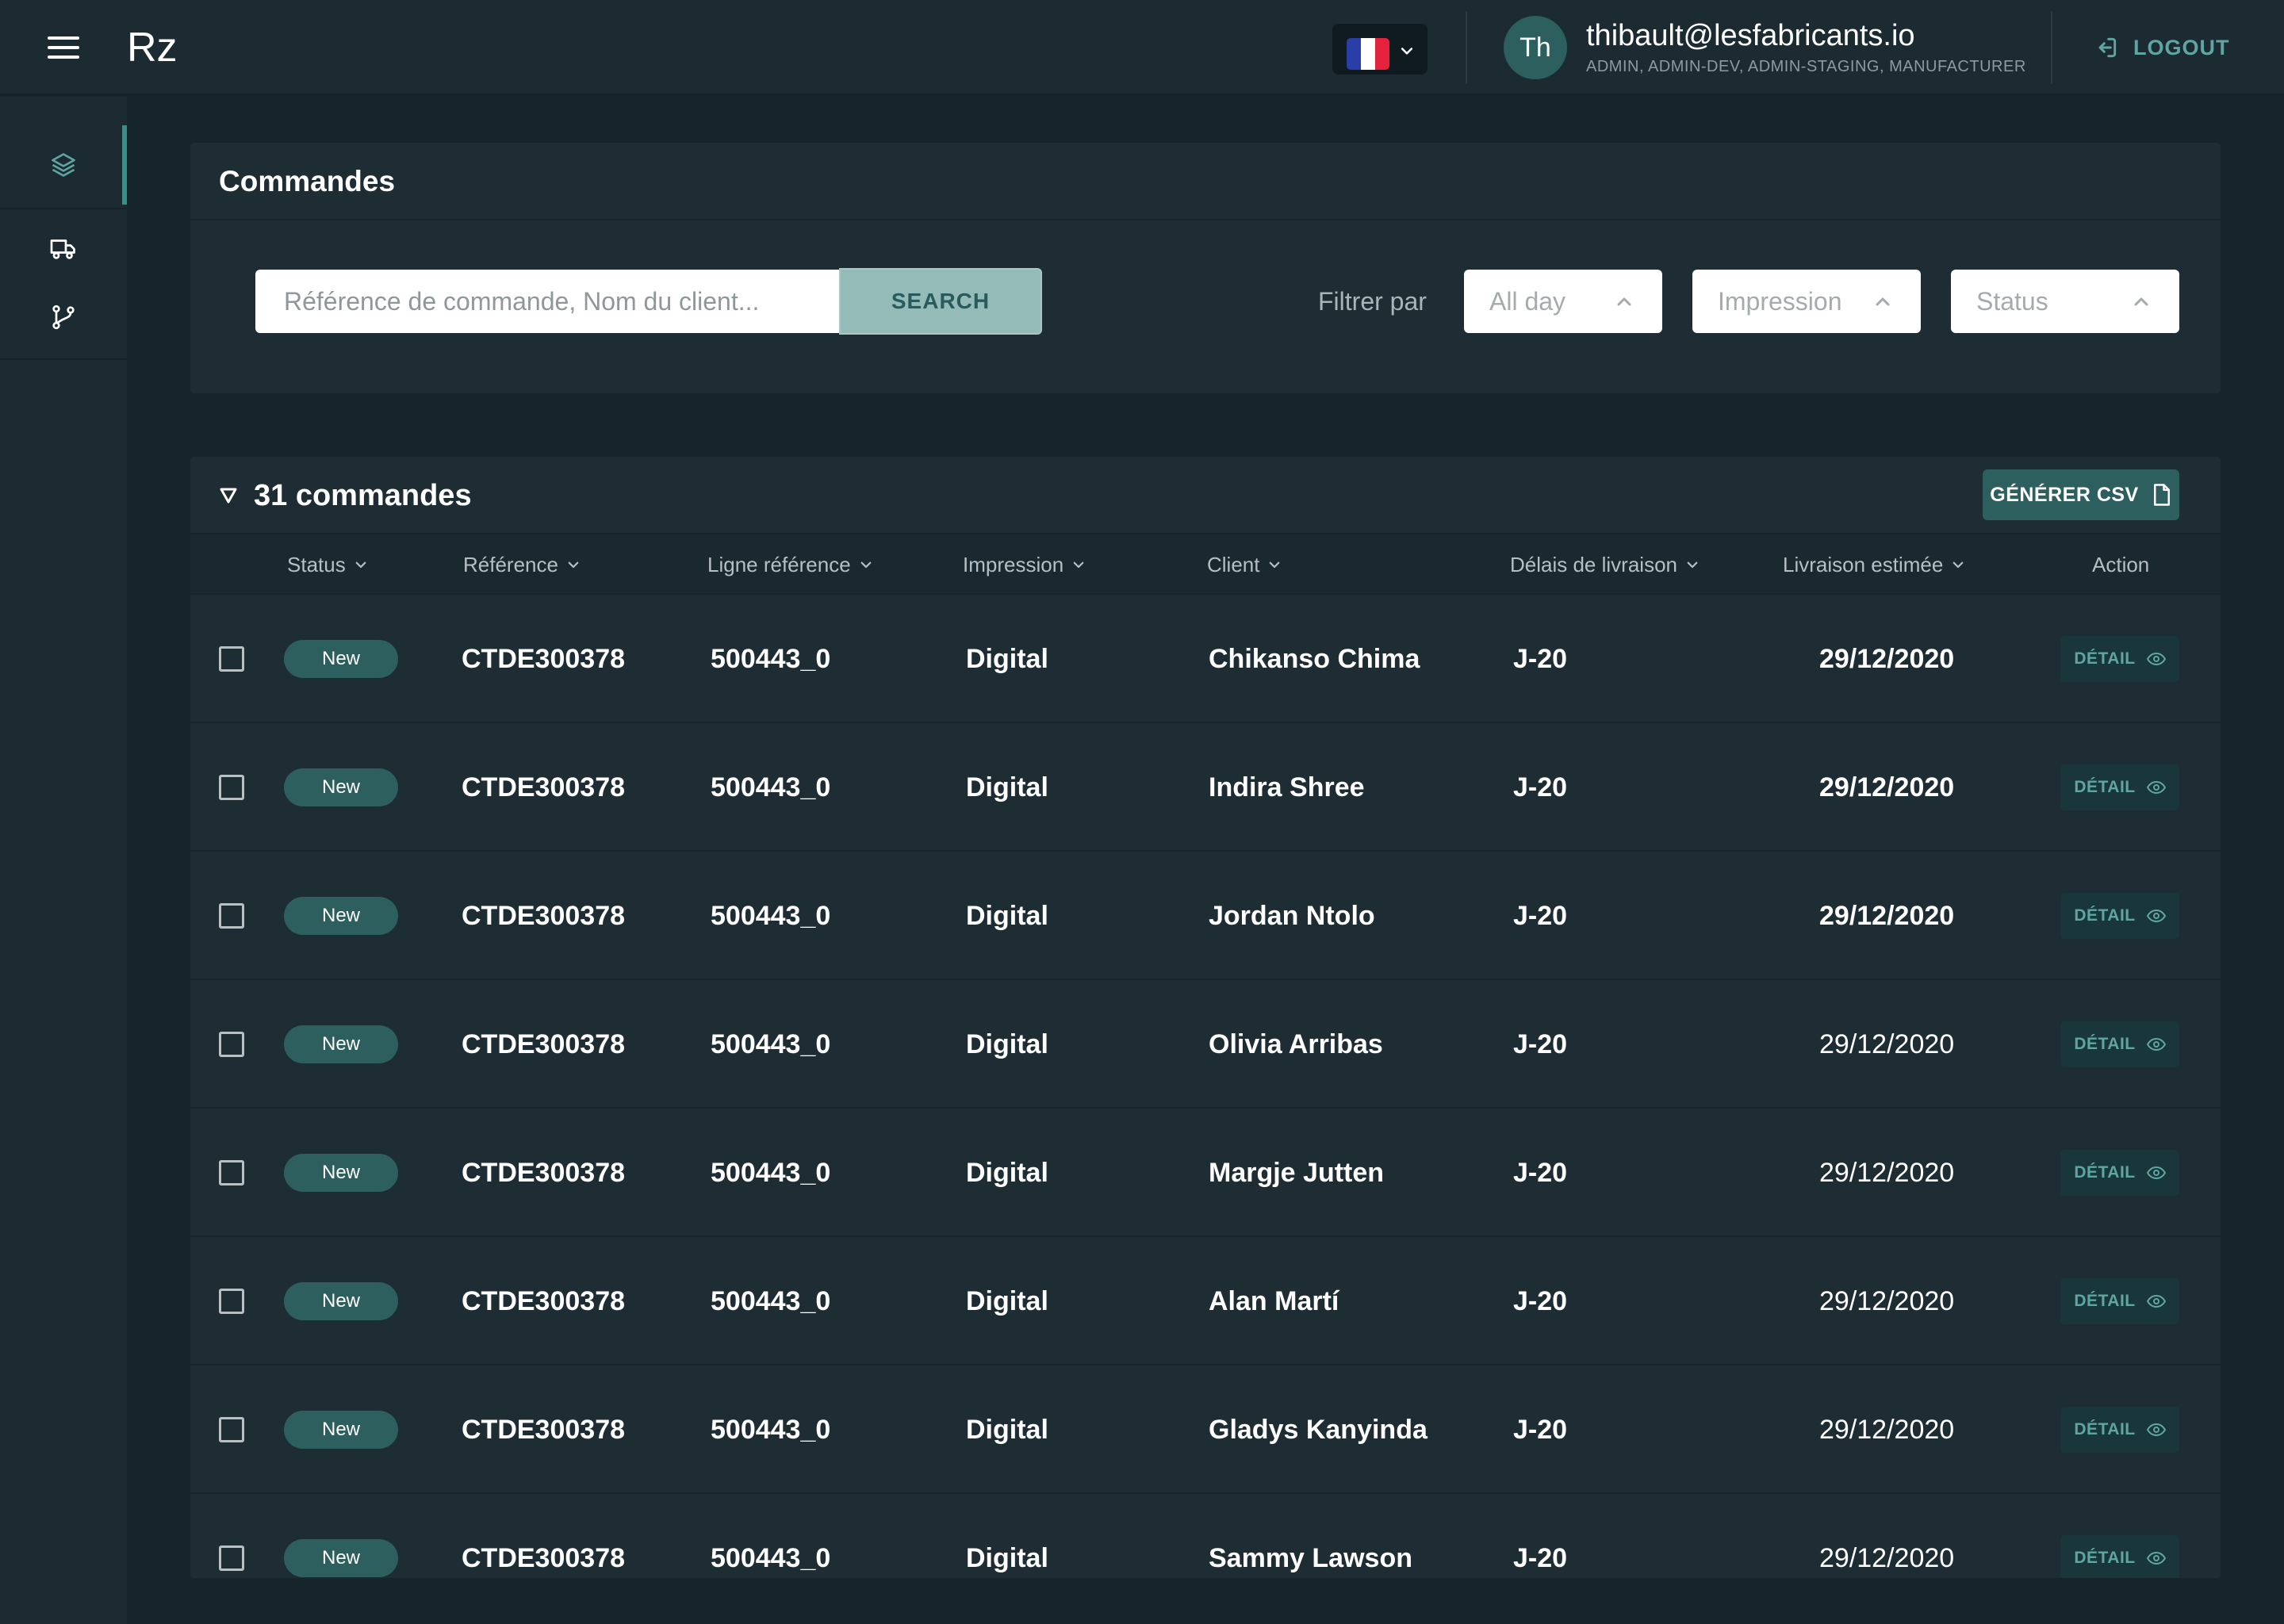  Describe the element at coordinates (2012, 301) in the screenshot. I see `filter-status-value: Status` at that location.